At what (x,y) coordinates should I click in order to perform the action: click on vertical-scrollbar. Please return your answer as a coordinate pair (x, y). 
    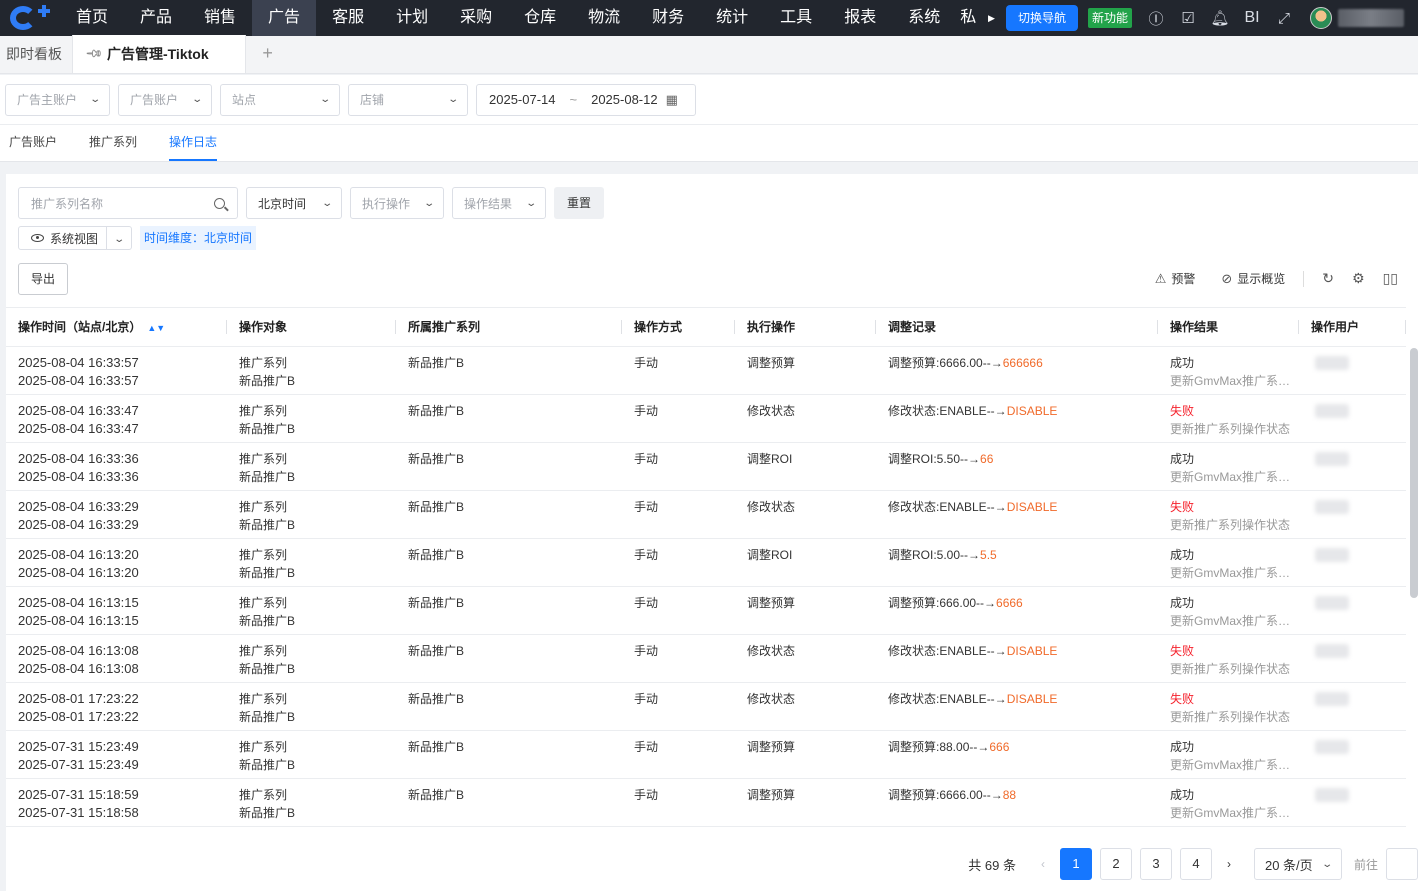
    Looking at the image, I should click on (1413, 587).